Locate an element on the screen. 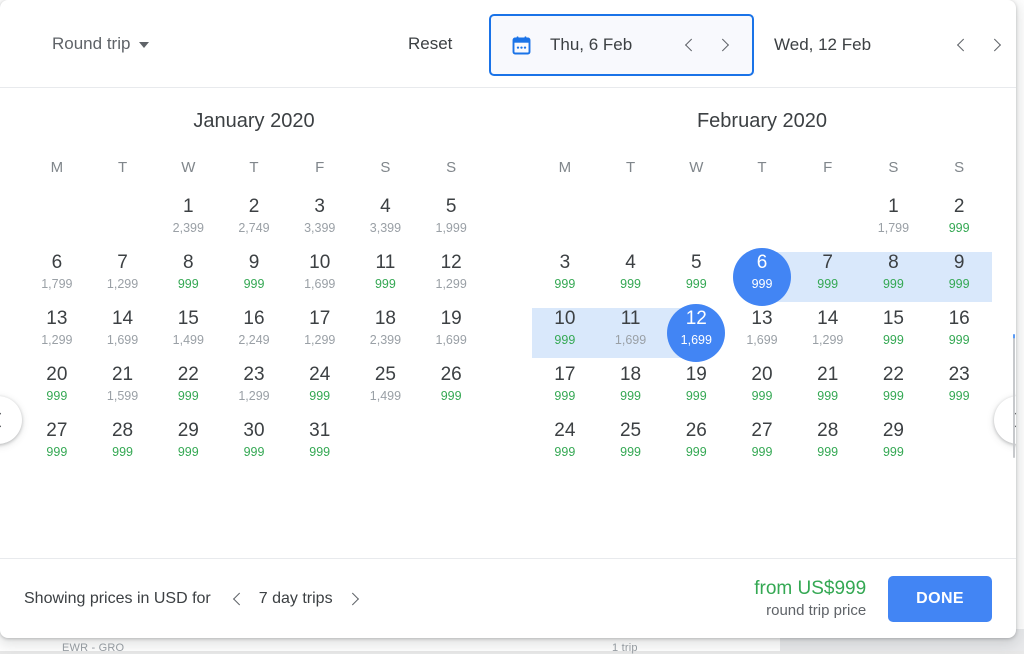  calendar-day: 4 999 is located at coordinates (631, 278).